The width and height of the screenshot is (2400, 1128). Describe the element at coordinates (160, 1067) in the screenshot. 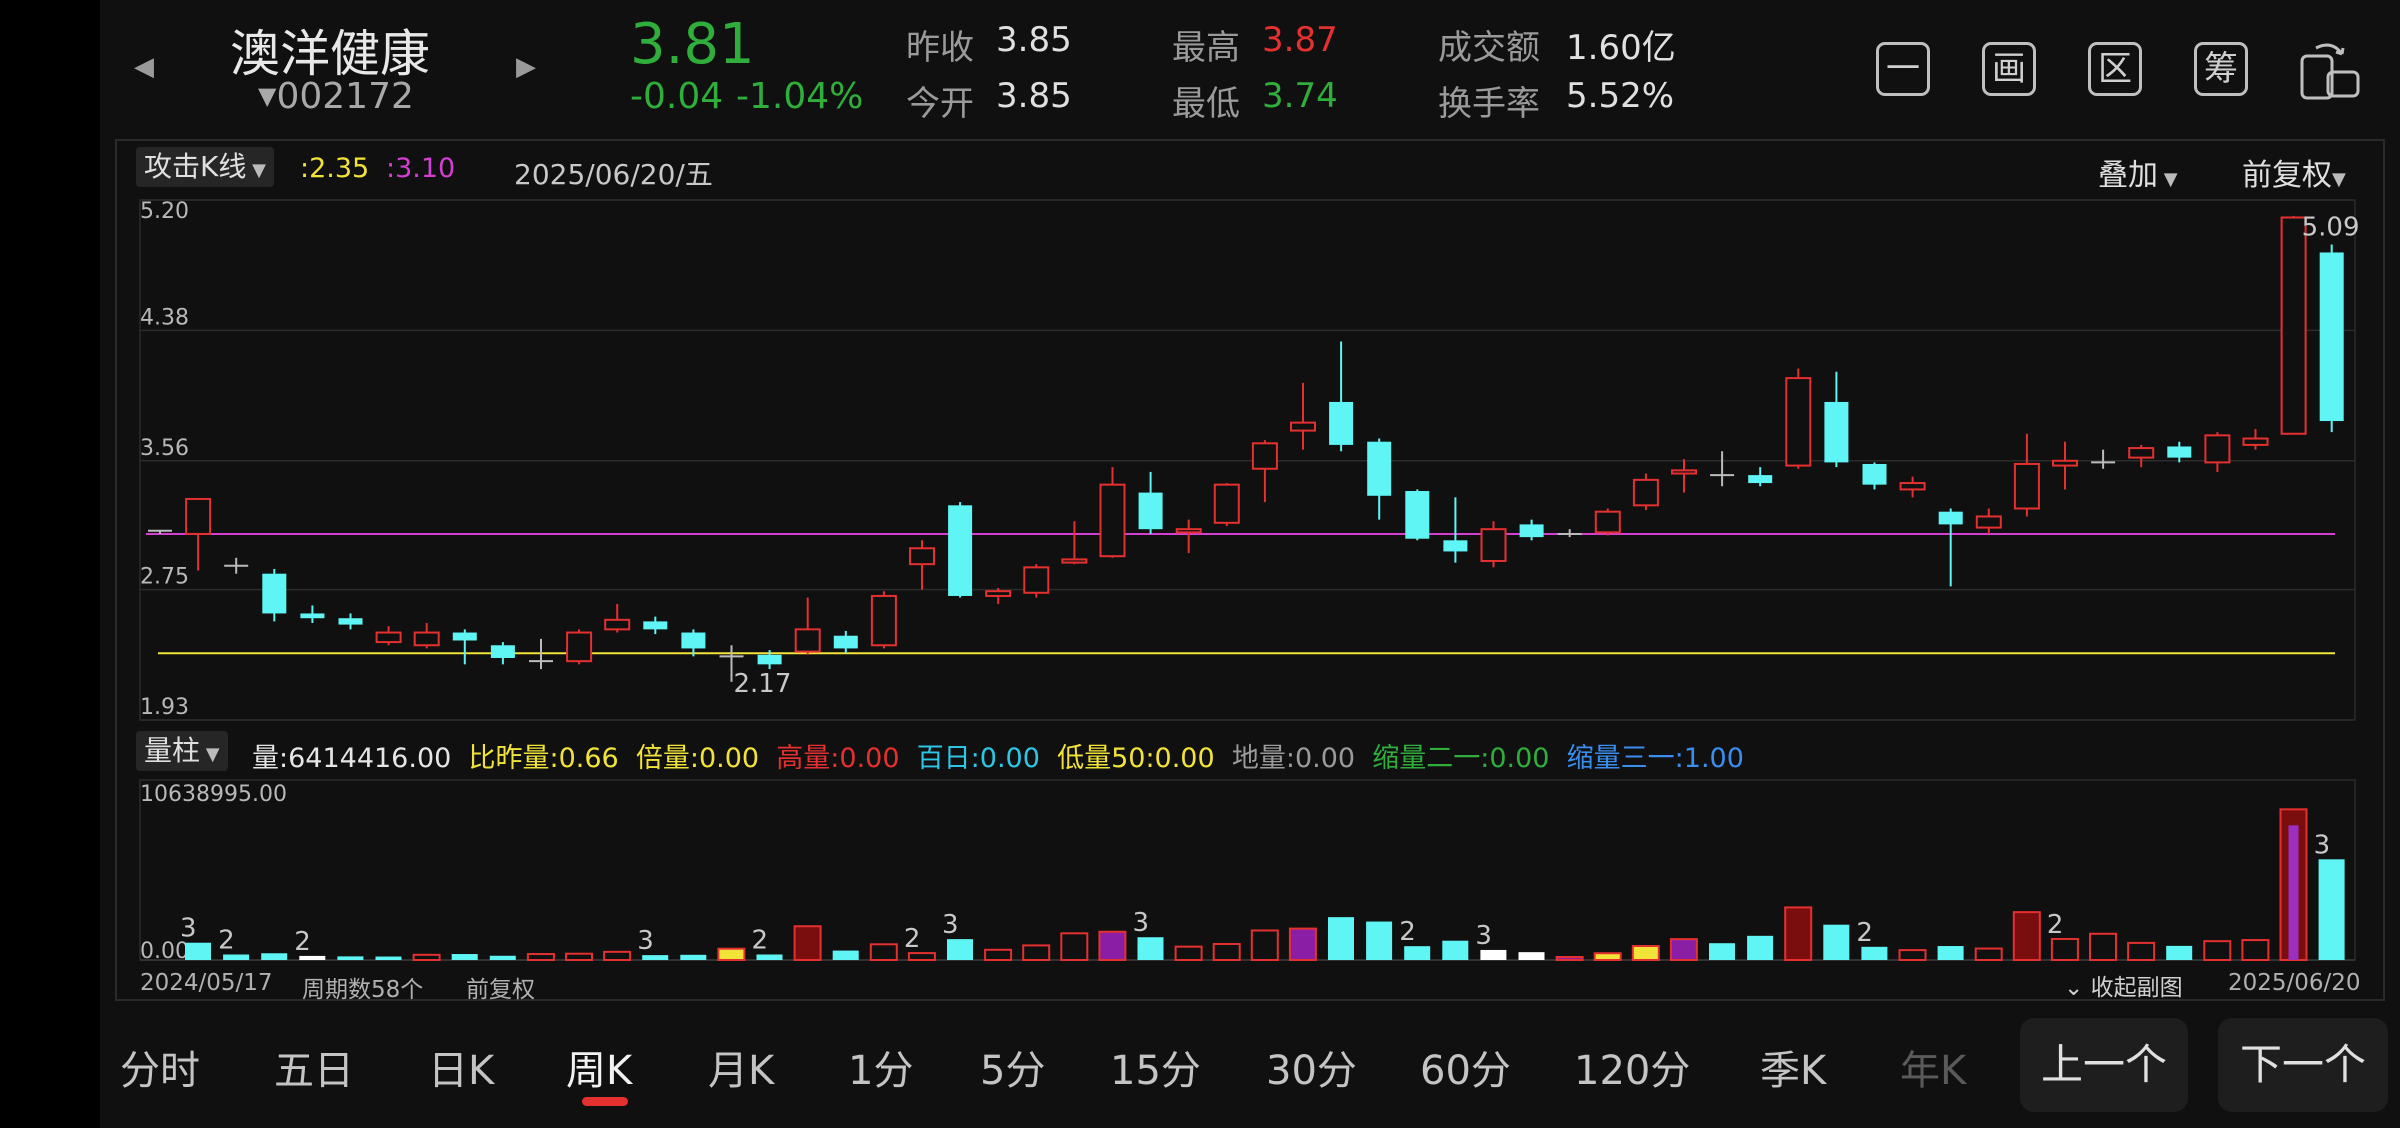

I see `tab-time-share: 分时` at that location.